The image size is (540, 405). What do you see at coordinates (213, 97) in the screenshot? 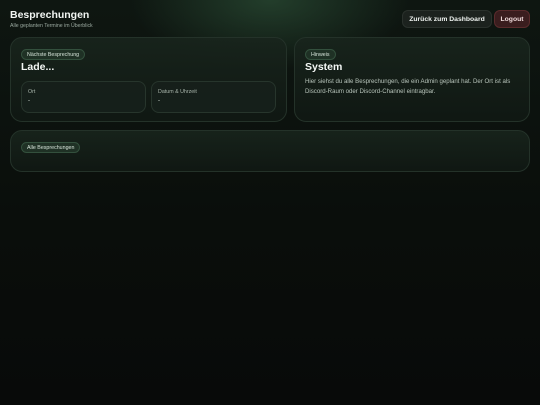
I see `datetime-box: Datum & Uhrzeit -` at bounding box center [213, 97].